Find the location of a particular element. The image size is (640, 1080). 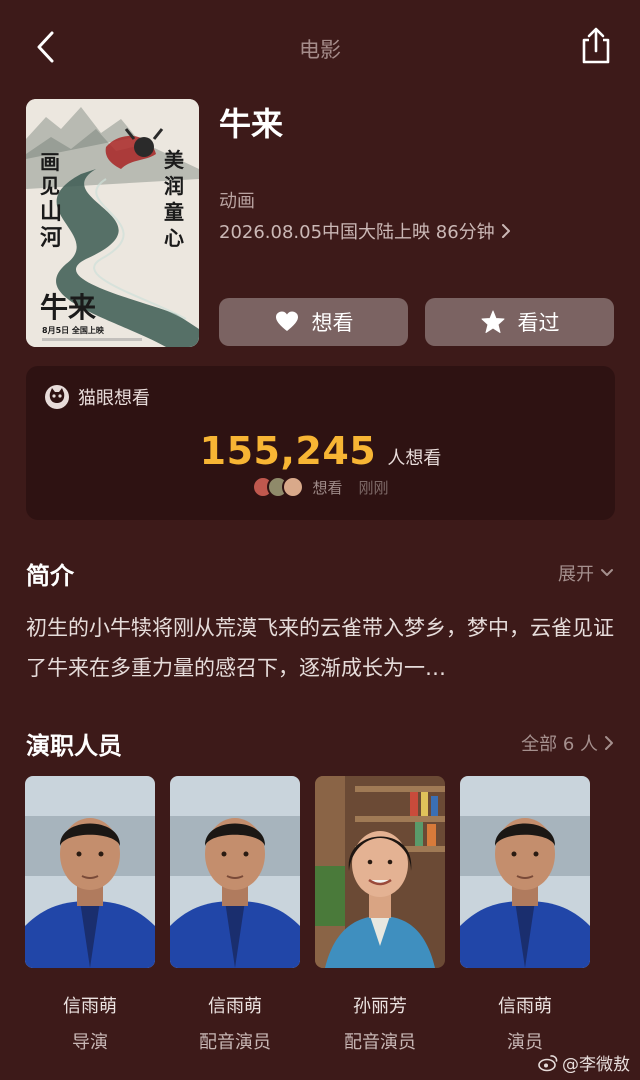

maoyan-want-card: 猫眼想看 155,245 人想看 想看 刚刚 is located at coordinates (320, 443).